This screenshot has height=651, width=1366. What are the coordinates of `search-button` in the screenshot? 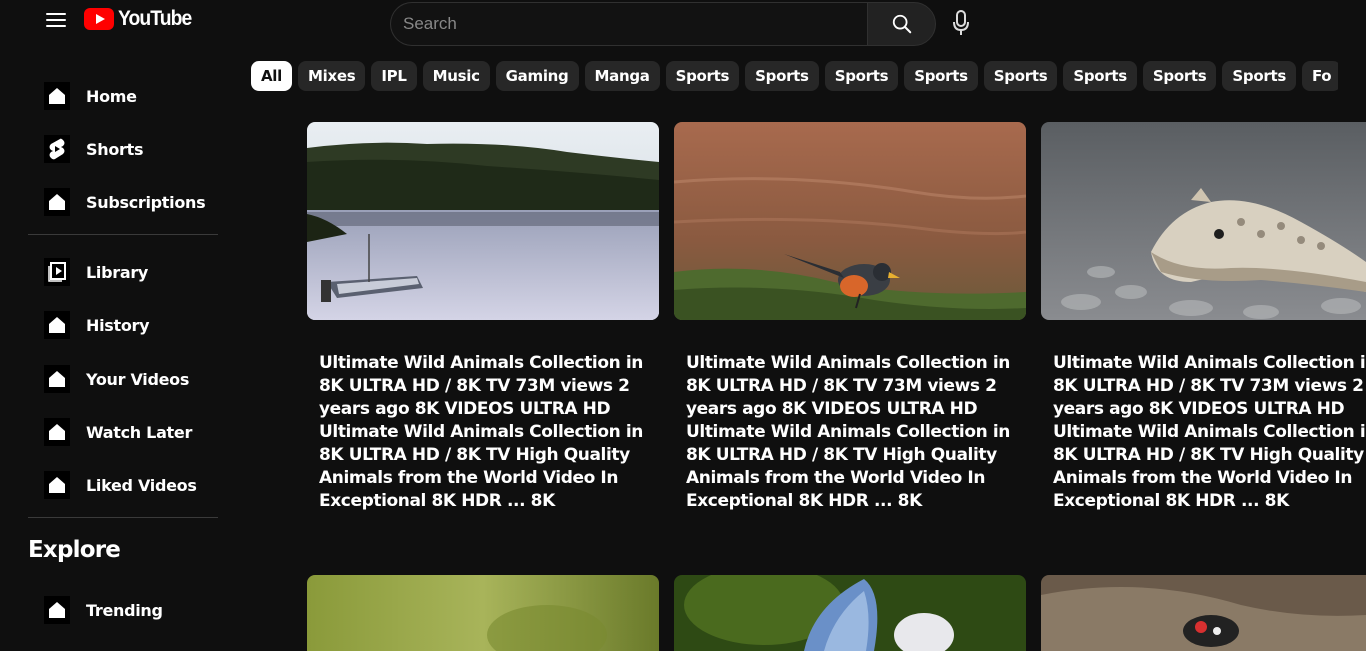 It's located at (901, 24).